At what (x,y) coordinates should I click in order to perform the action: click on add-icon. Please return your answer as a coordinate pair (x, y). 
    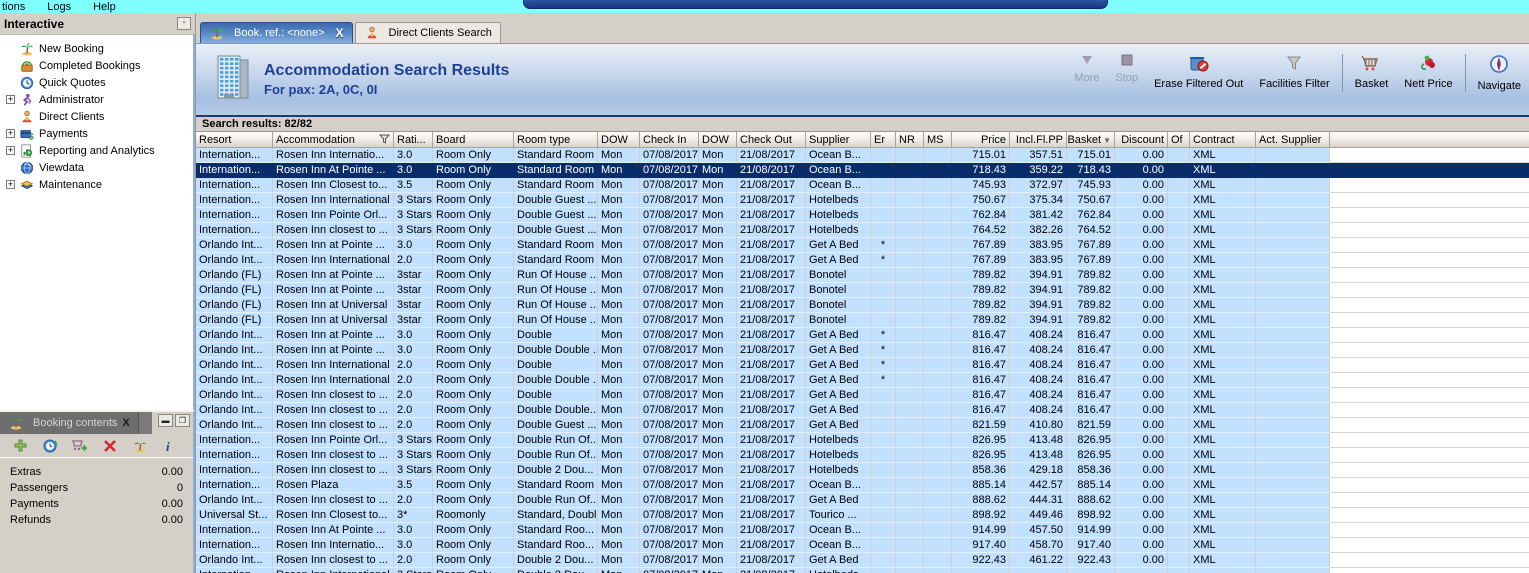
    Looking at the image, I should click on (20, 446).